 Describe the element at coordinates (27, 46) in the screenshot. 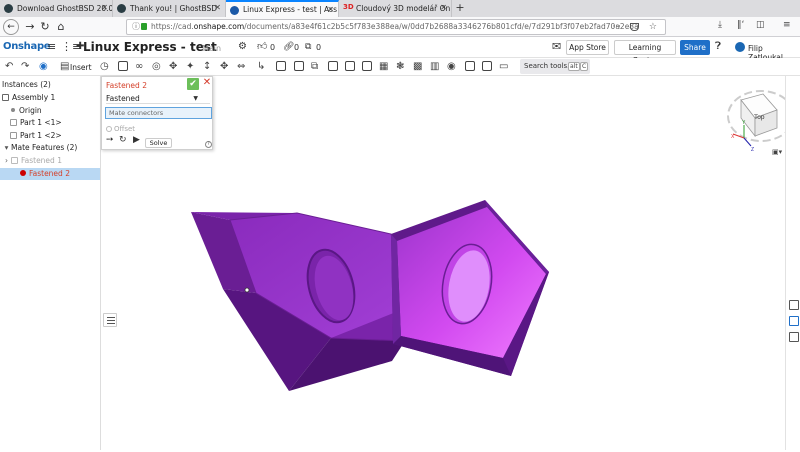

I see `onshape-logo: Onshape` at that location.